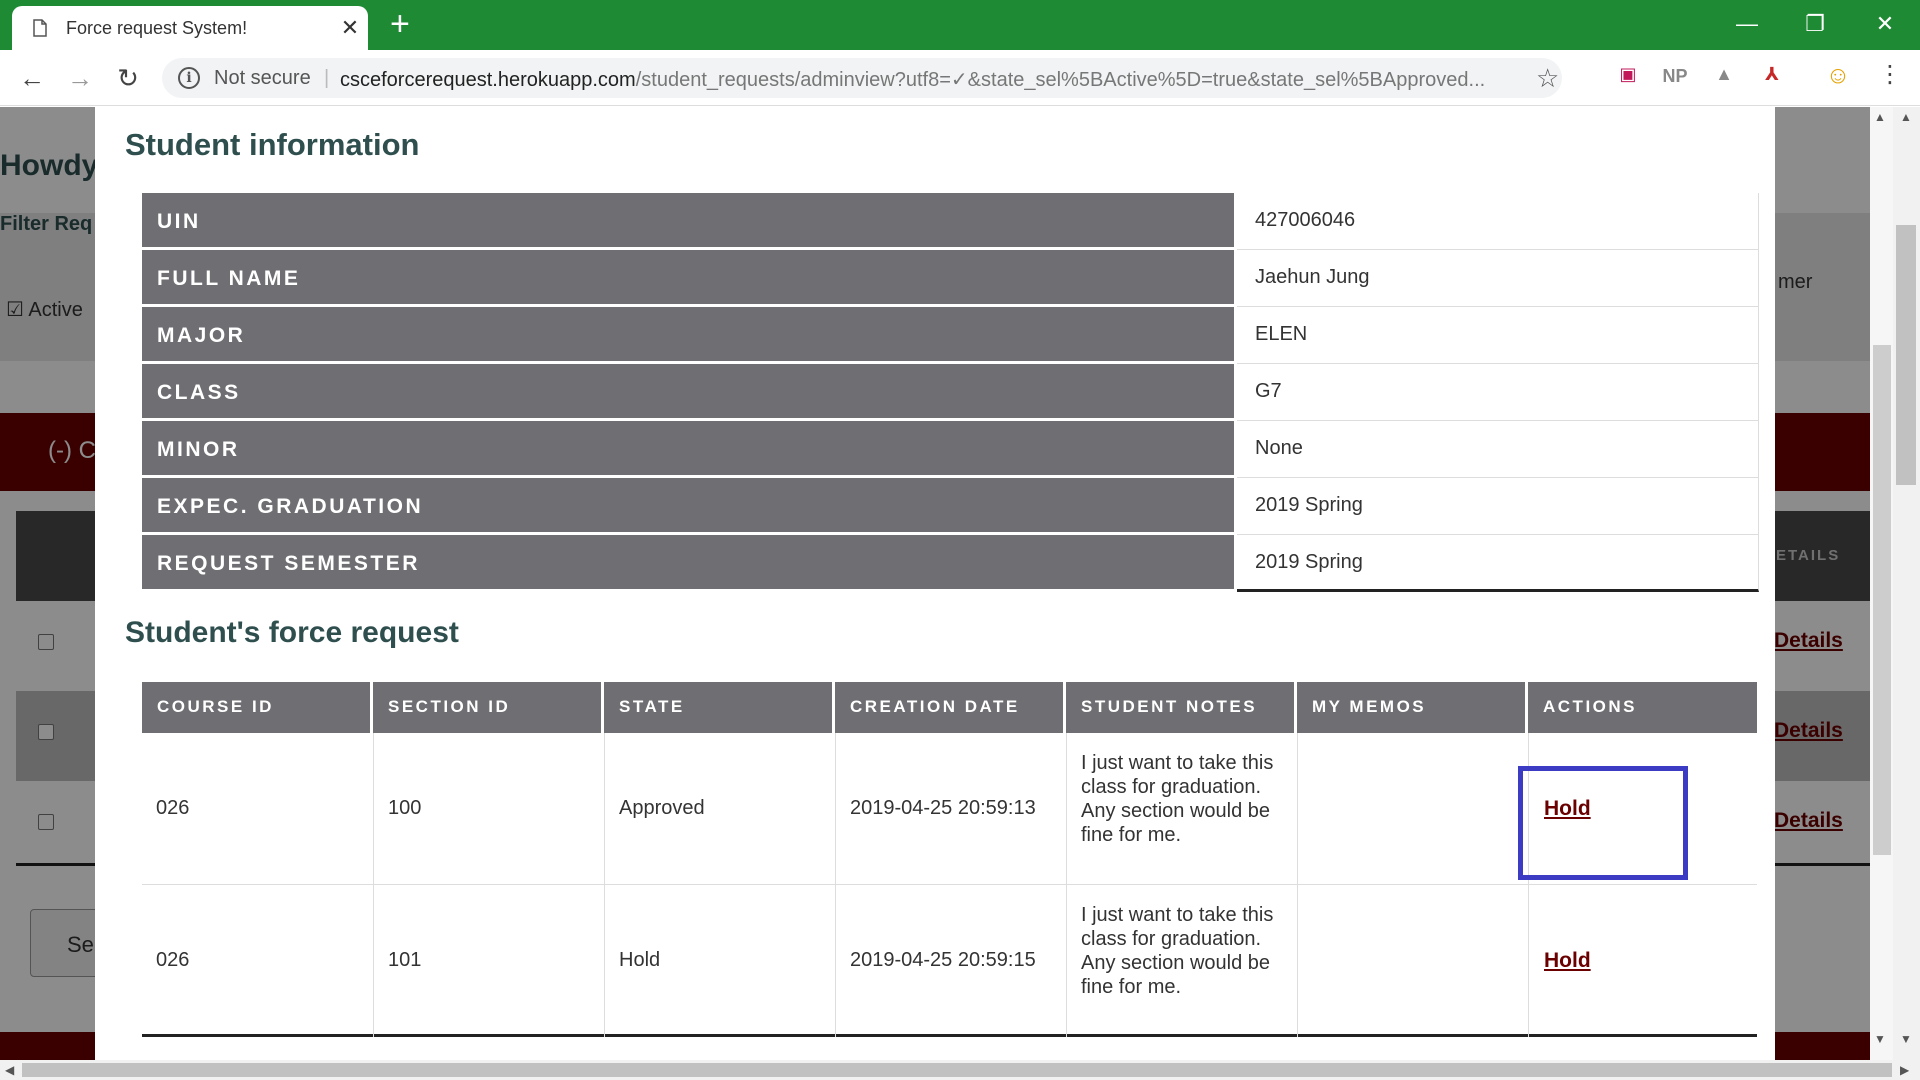 This screenshot has width=1920, height=1080. I want to click on cell-state: Hold, so click(719, 961).